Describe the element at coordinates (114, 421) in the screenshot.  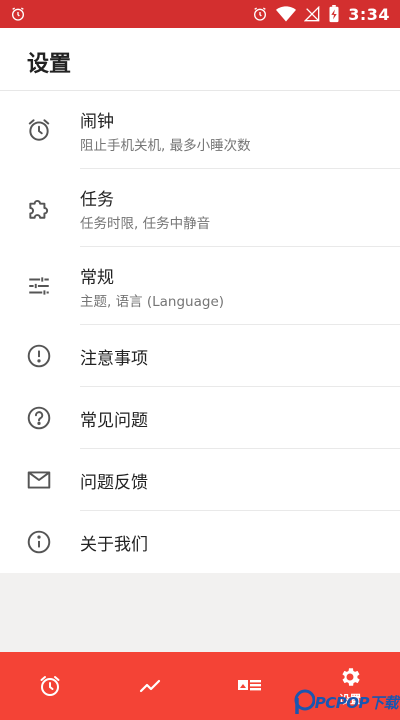
I see `settings-item-title: 常见问题` at that location.